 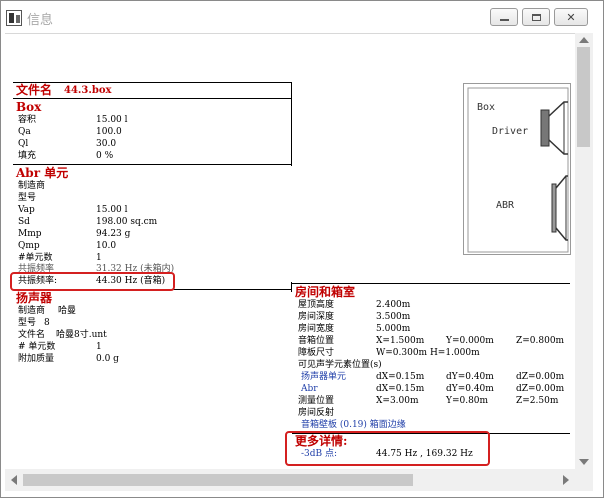 I want to click on speaker-value: 1, so click(x=99, y=347).